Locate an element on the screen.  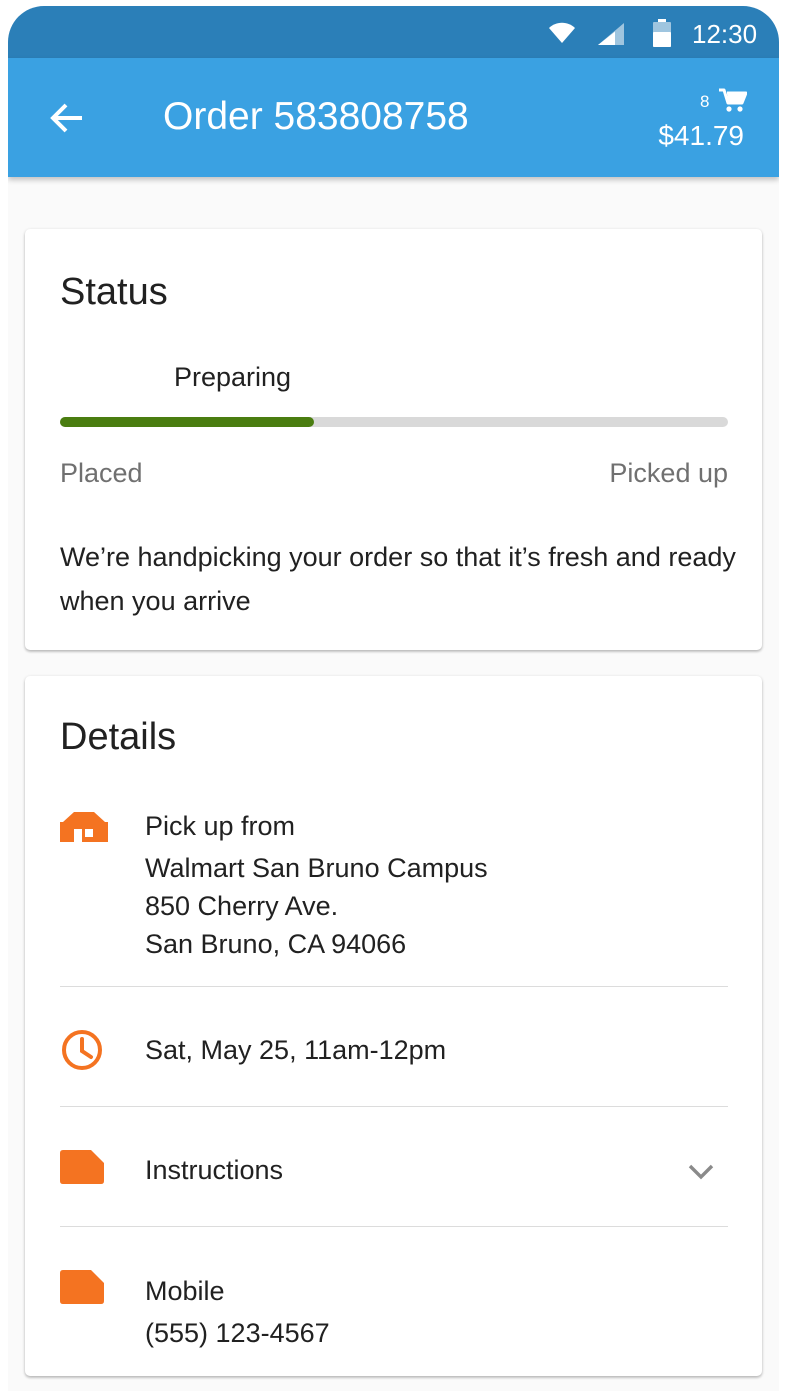
details-card-title: Details is located at coordinates (118, 737).